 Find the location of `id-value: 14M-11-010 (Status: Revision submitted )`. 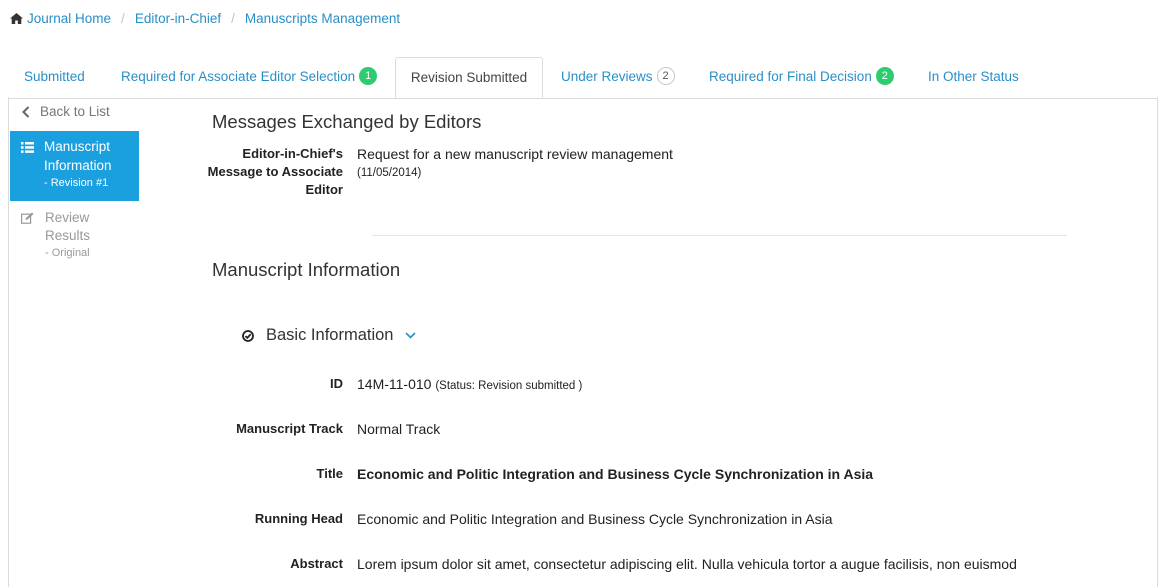

id-value: 14M-11-010 (Status: Revision submitted ) is located at coordinates (470, 384).